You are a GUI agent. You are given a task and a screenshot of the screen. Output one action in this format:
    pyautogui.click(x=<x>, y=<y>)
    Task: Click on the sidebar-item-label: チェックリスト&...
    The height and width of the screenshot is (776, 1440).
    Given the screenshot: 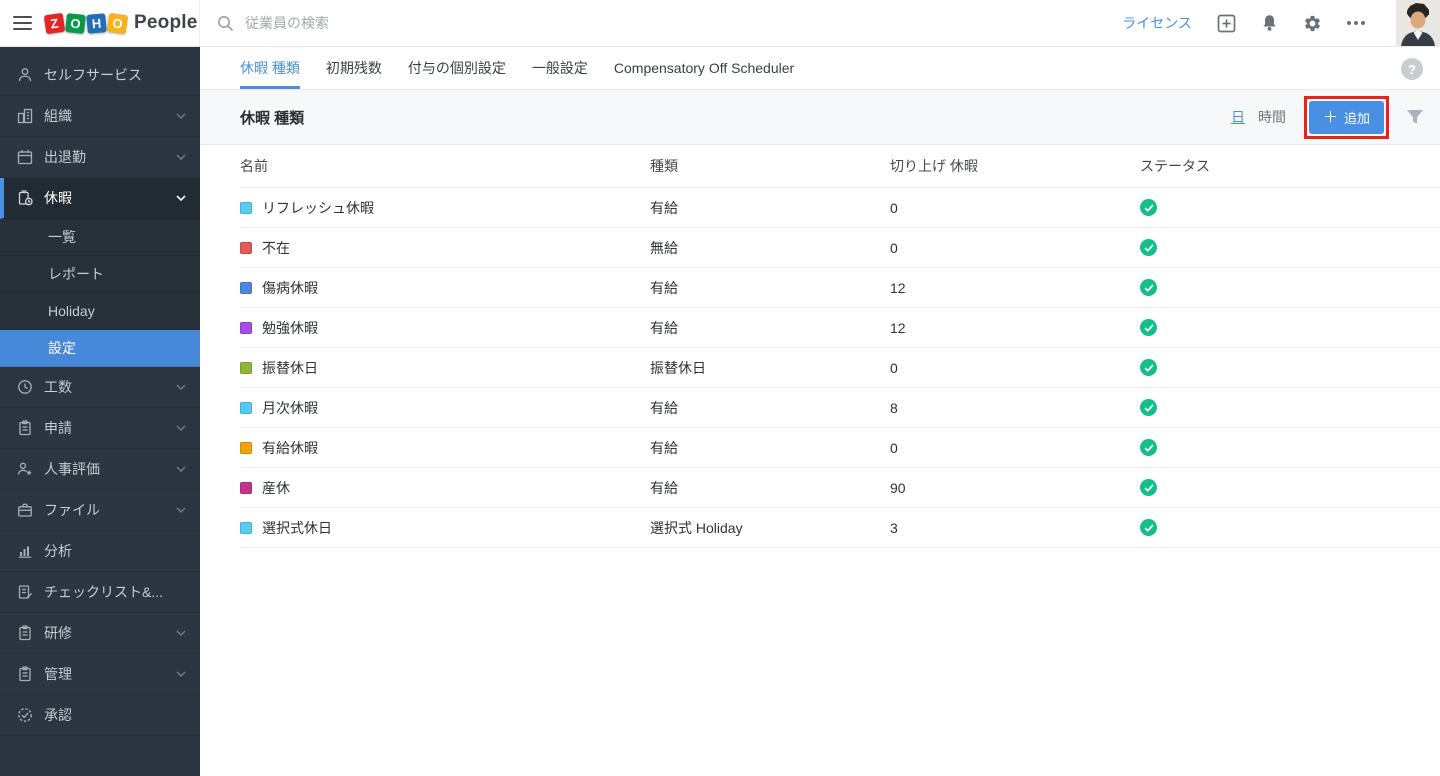 What is the action you would take?
    pyautogui.click(x=104, y=592)
    